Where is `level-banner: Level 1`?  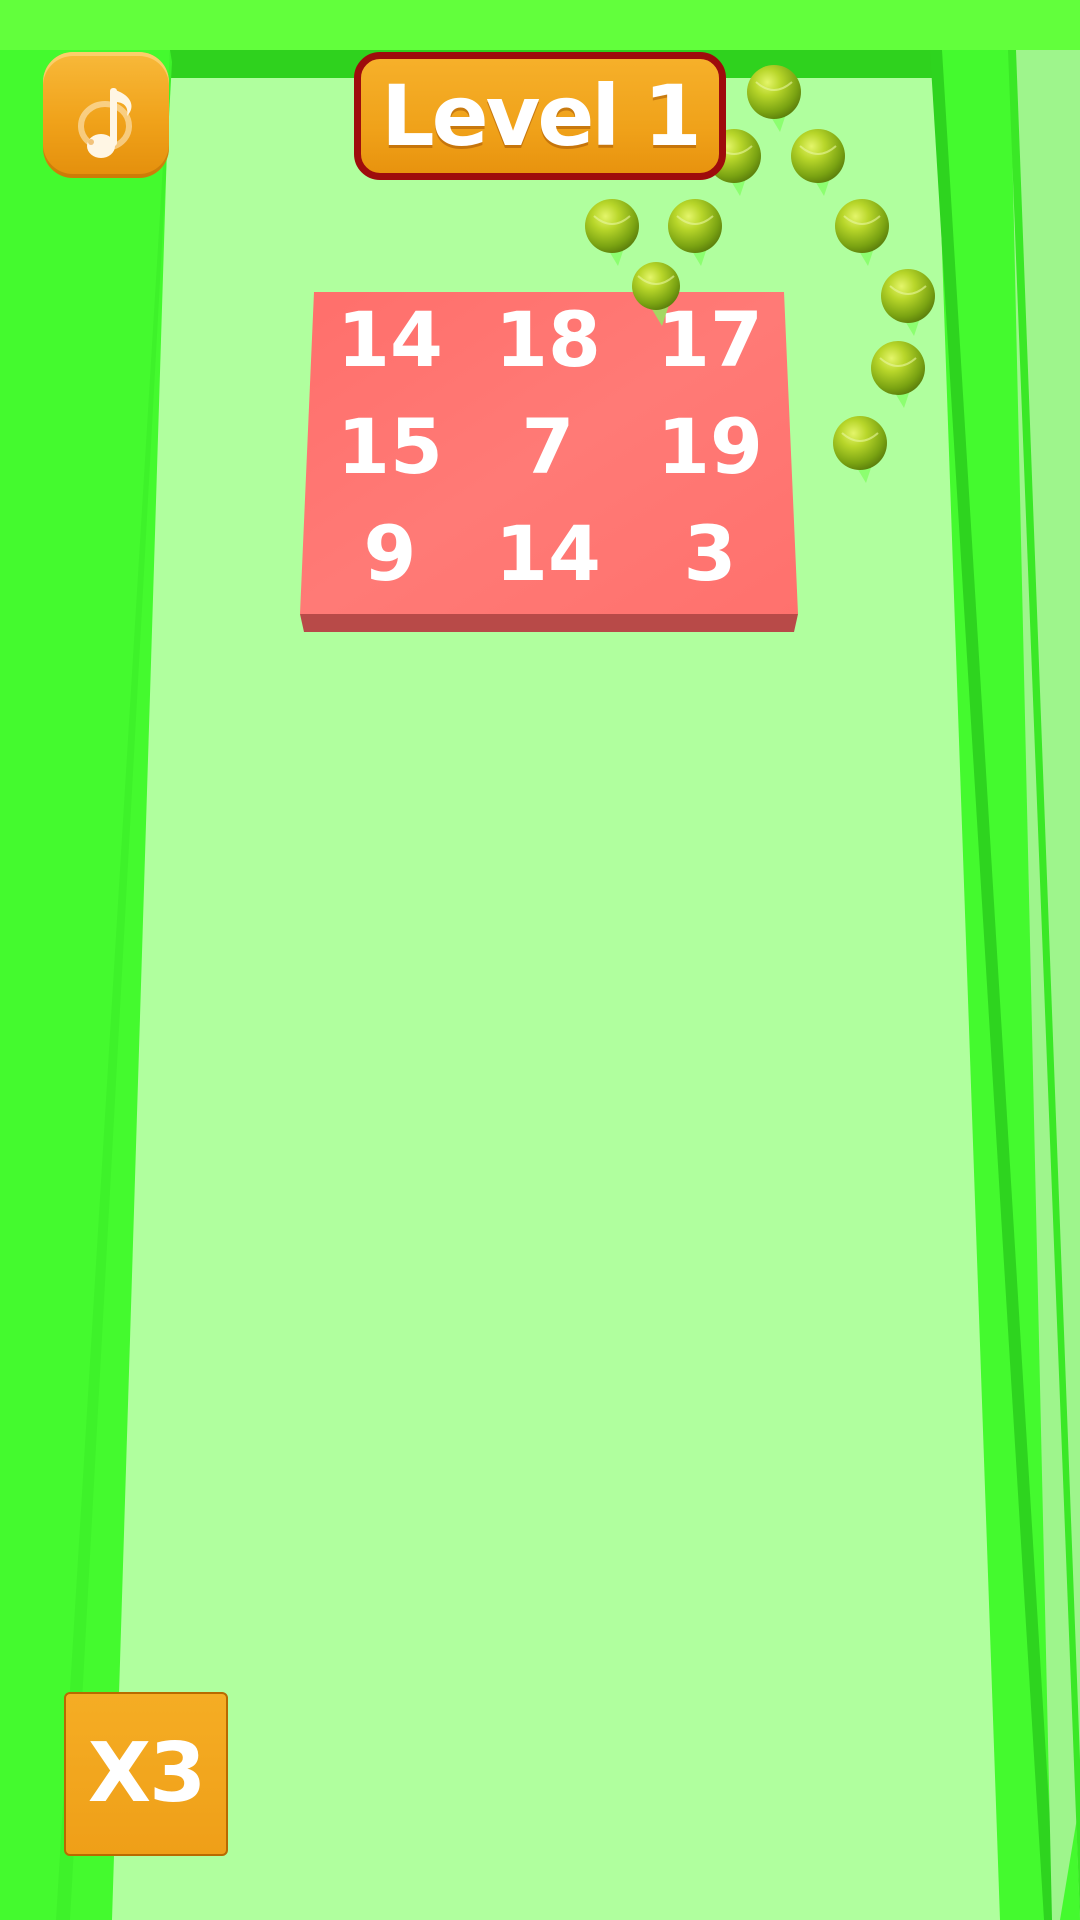 level-banner: Level 1 is located at coordinates (540, 116).